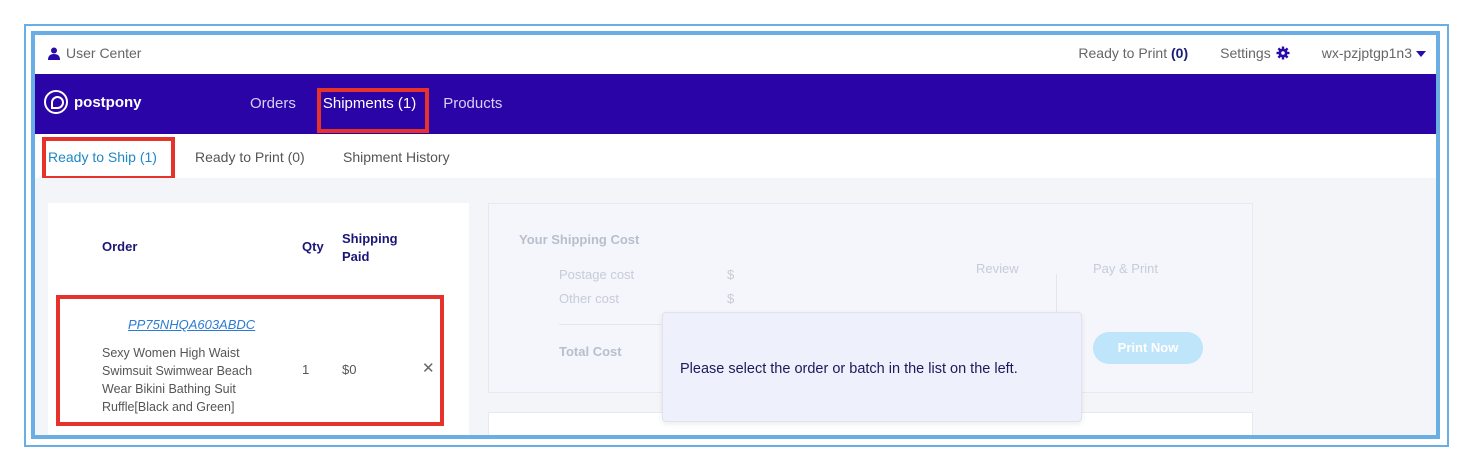 Image resolution: width=1471 pixels, height=471 pixels. I want to click on highlight-box-shipments, so click(373, 110).